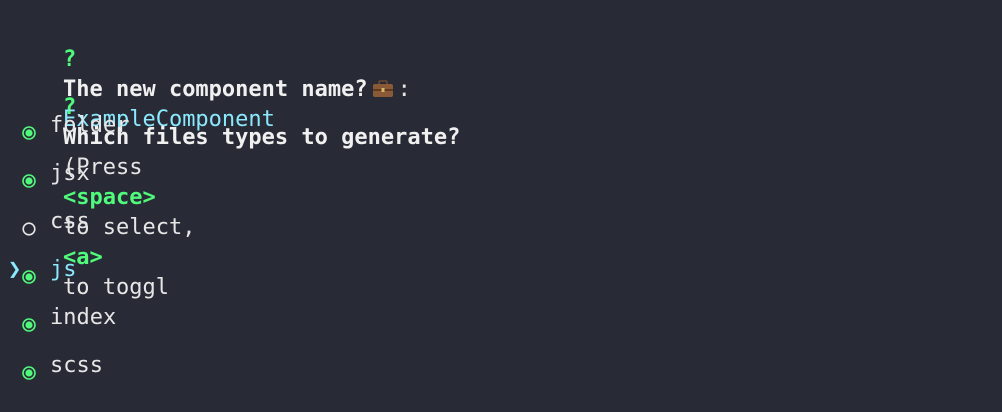  What do you see at coordinates (63, 269) in the screenshot?
I see `option-label: js` at bounding box center [63, 269].